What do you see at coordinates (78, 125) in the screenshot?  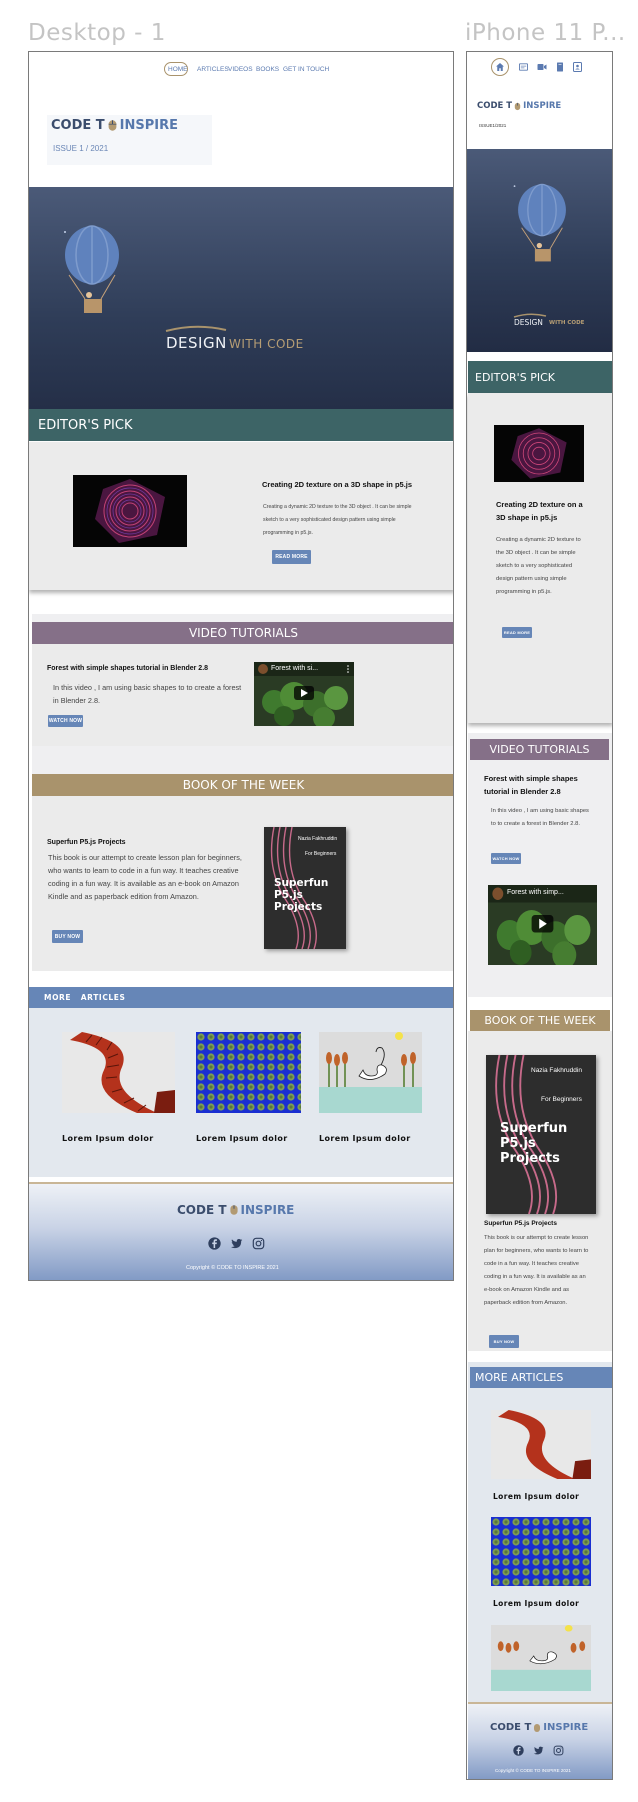 I see `logo-text-left: CODE T` at bounding box center [78, 125].